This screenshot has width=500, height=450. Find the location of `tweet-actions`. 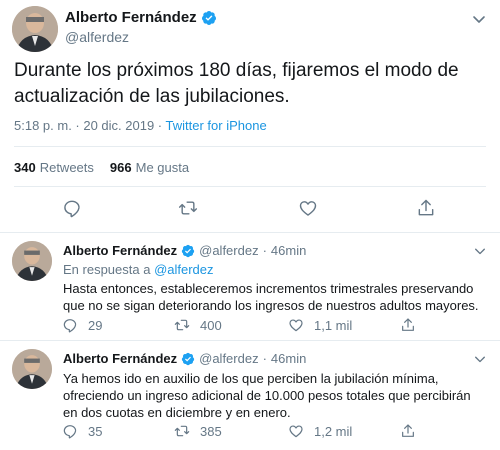

tweet-actions is located at coordinates (250, 210).